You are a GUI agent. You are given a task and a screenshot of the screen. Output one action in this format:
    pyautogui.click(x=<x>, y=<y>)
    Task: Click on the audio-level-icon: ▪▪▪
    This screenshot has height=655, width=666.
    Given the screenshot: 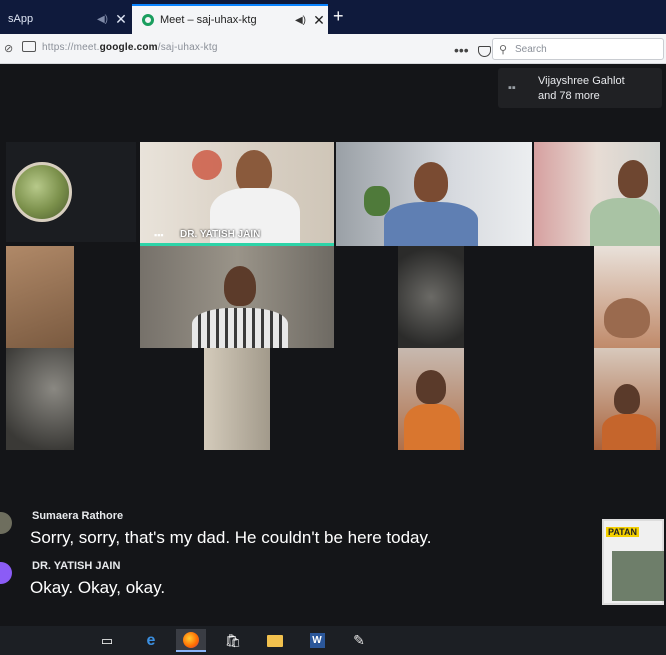 What is the action you would take?
    pyautogui.click(x=159, y=235)
    